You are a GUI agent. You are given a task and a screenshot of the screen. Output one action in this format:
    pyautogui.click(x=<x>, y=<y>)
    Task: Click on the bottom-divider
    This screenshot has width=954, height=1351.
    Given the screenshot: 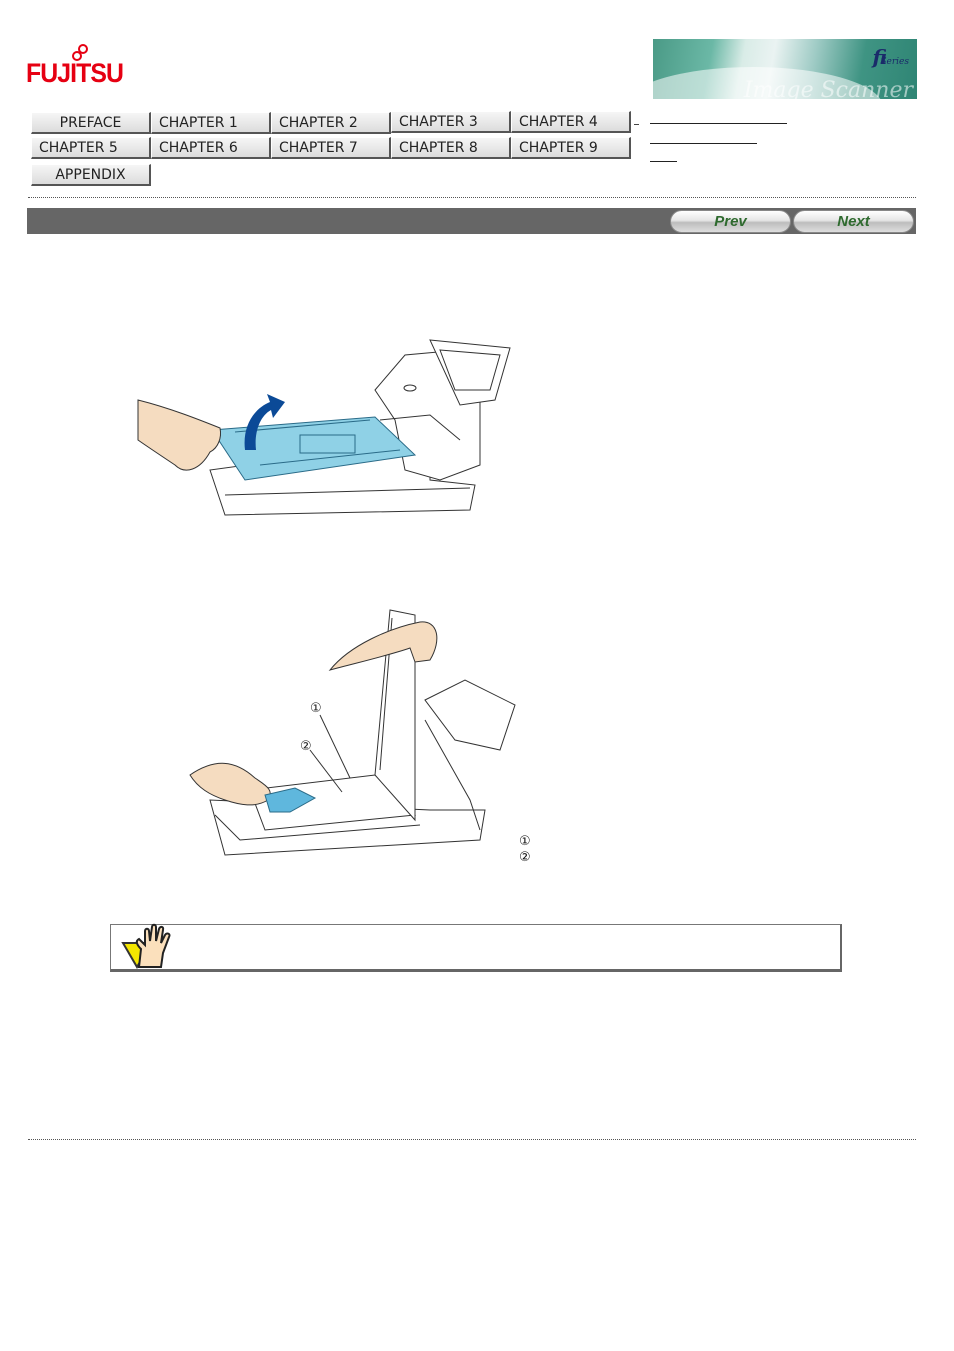 What is the action you would take?
    pyautogui.click(x=472, y=1139)
    